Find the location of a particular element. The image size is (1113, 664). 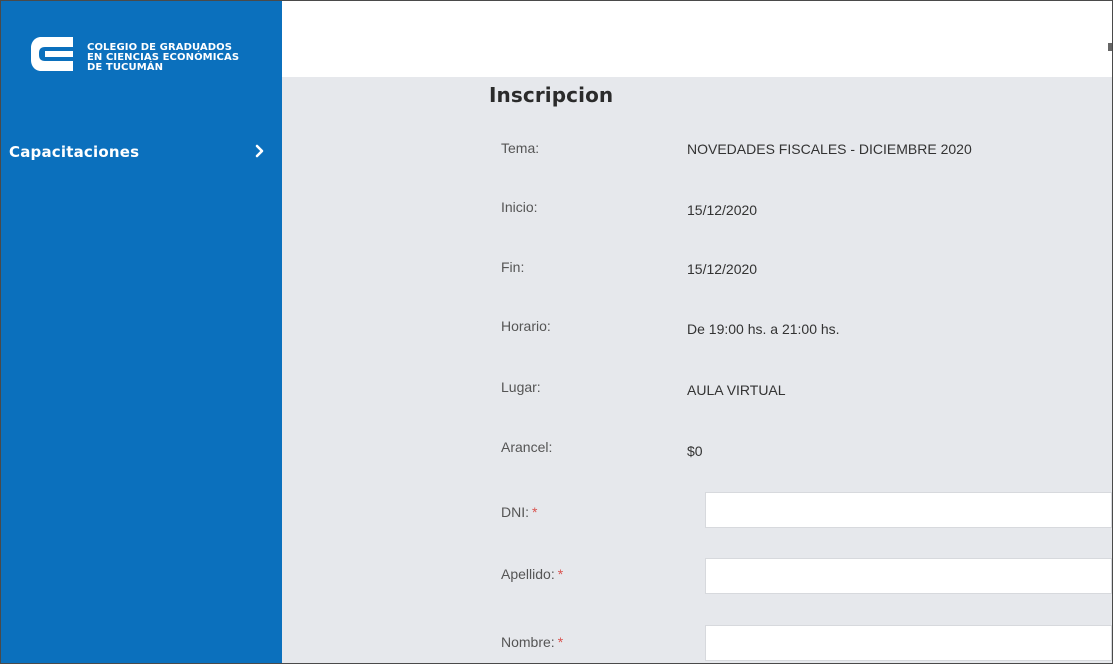

sidebar-item-capacitaciones: Capacitaciones is located at coordinates (141, 153).